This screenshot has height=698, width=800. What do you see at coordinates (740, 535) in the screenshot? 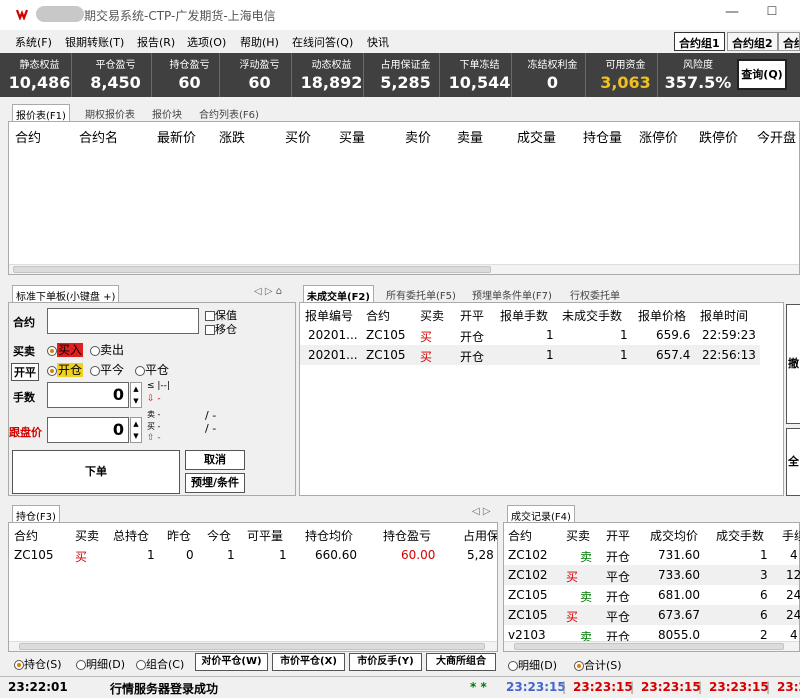
I see `col-fill-qty: 成交手数` at bounding box center [740, 535].